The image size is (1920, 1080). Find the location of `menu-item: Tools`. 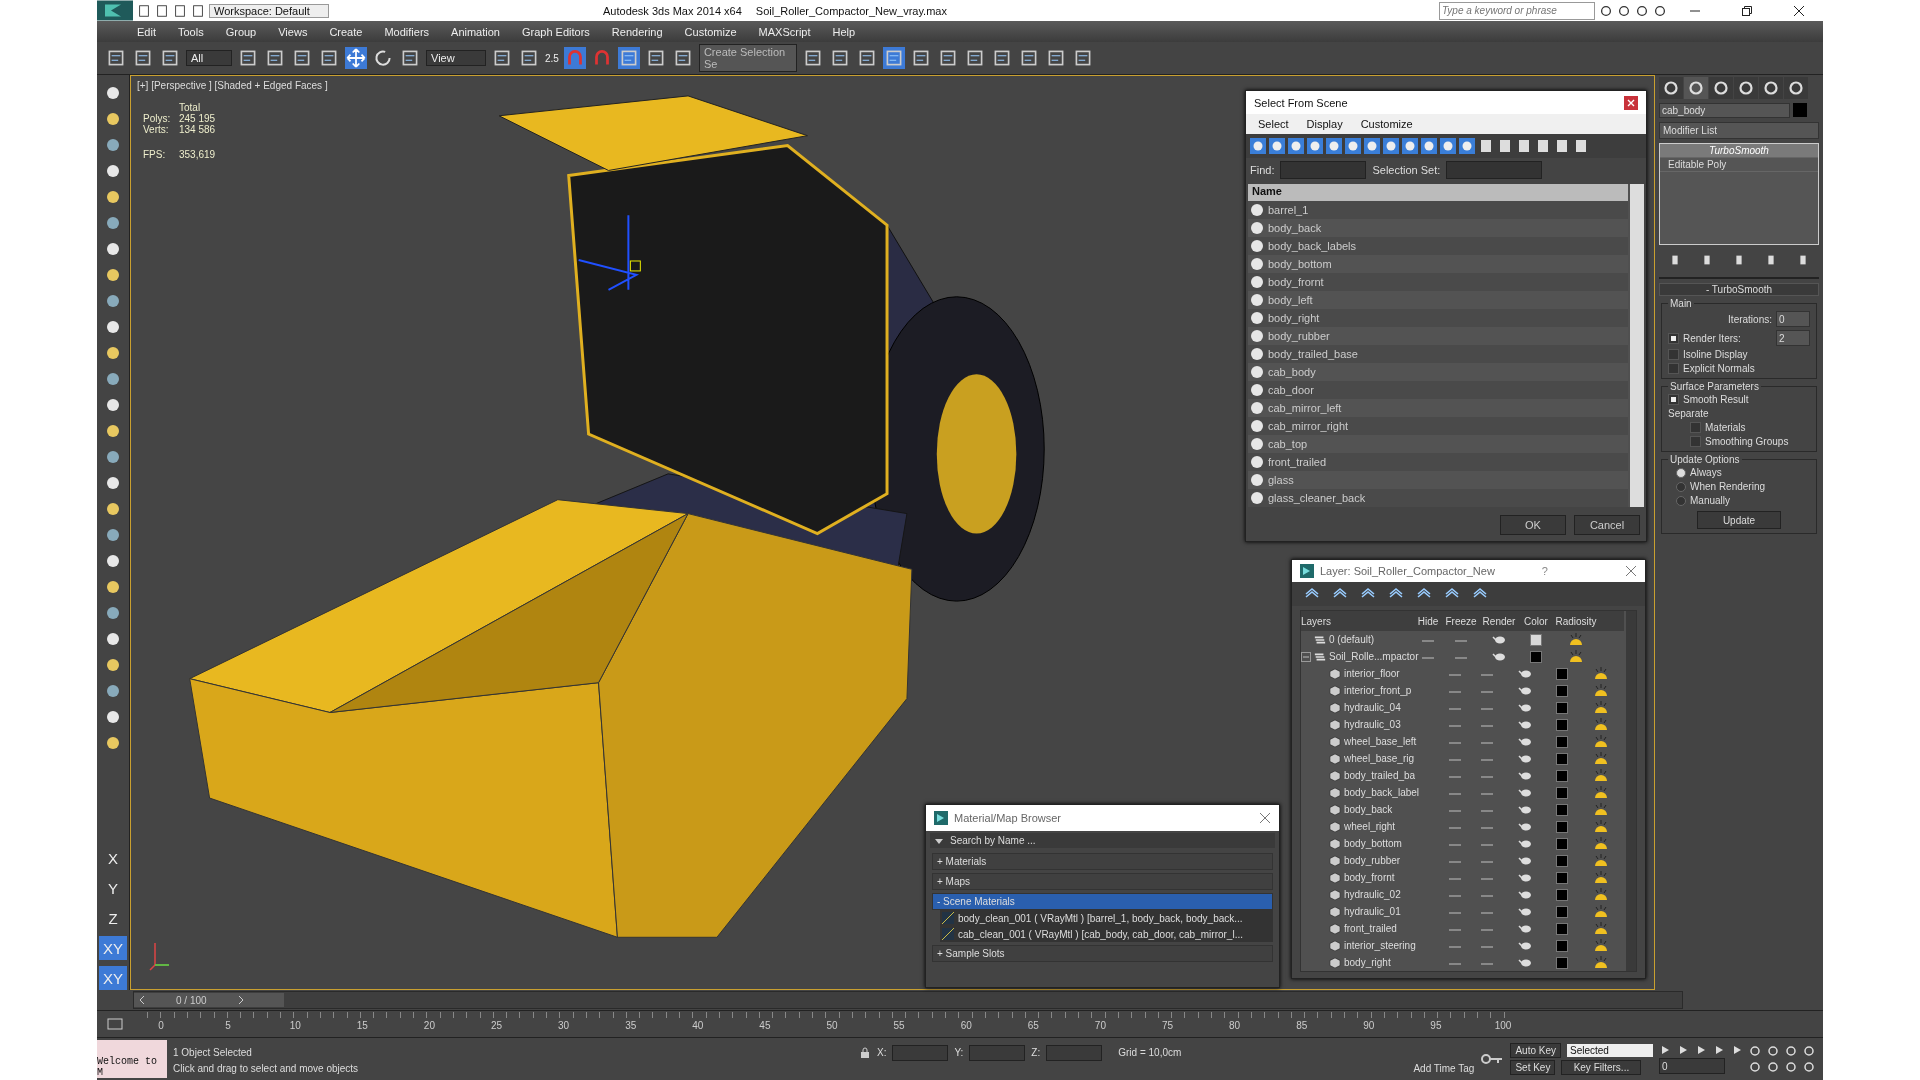

menu-item: Tools is located at coordinates (190, 31).